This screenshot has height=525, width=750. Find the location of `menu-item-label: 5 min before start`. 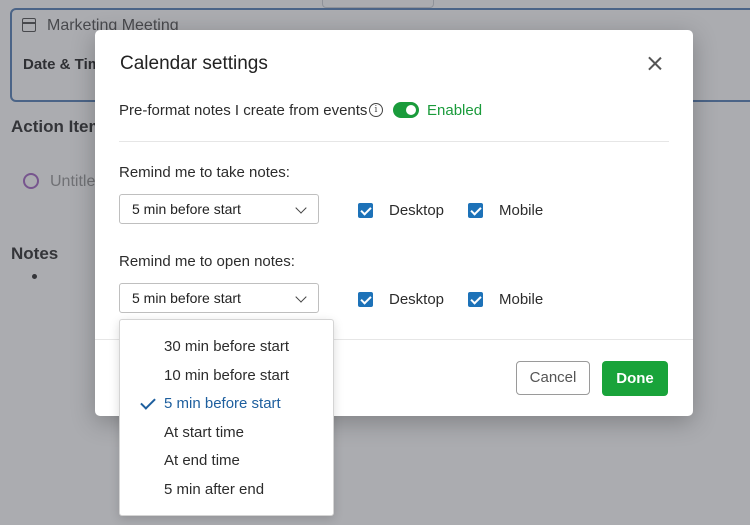

menu-item-label: 5 min before start is located at coordinates (222, 403).